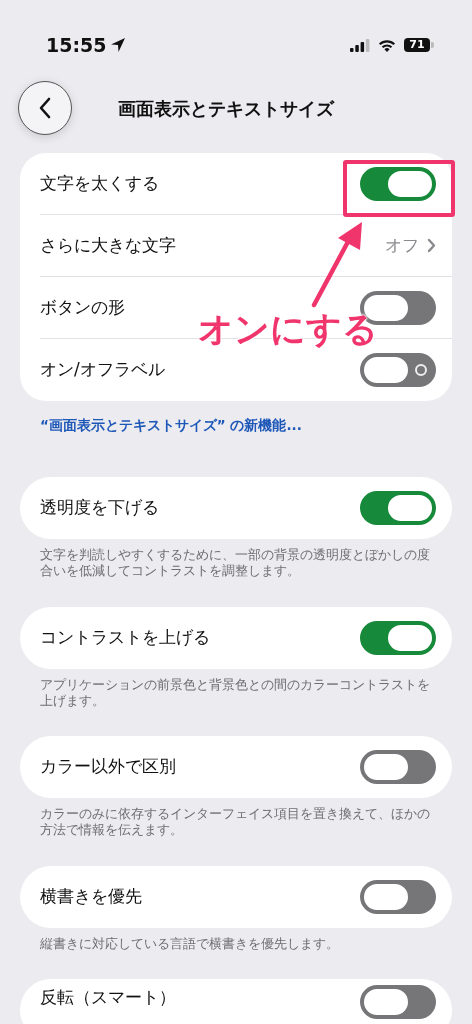  Describe the element at coordinates (235, 692) in the screenshot. I see `setting-description: アプリケーションの前景色と背景色との間のカラーコントラストを上げます。` at that location.